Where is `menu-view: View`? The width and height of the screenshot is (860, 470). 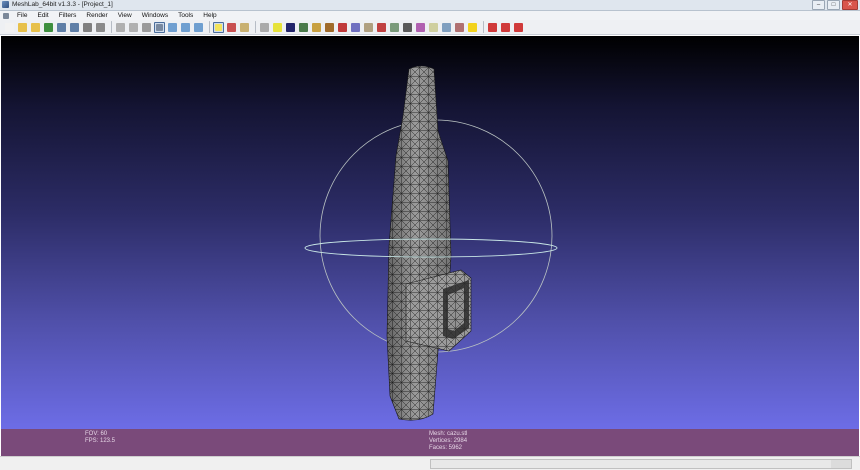 menu-view: View is located at coordinates (125, 15).